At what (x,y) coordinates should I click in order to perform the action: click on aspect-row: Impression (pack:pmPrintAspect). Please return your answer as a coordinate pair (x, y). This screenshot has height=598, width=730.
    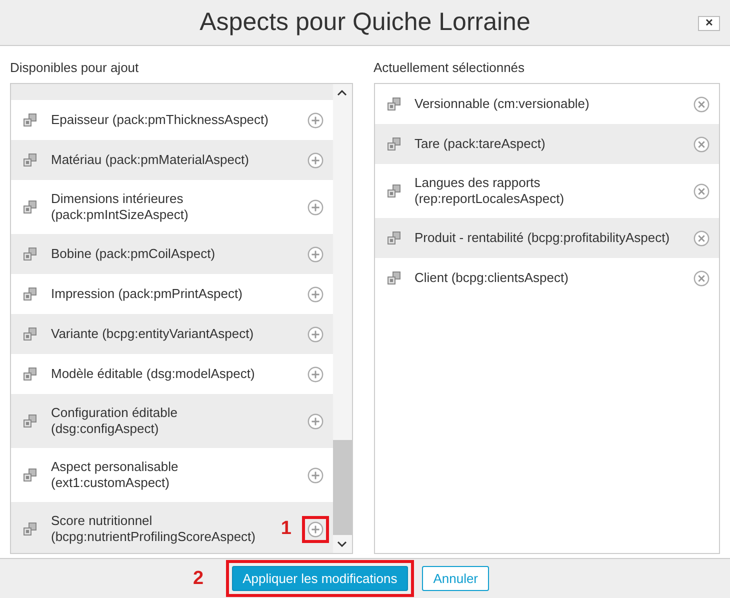
    Looking at the image, I should click on (171, 294).